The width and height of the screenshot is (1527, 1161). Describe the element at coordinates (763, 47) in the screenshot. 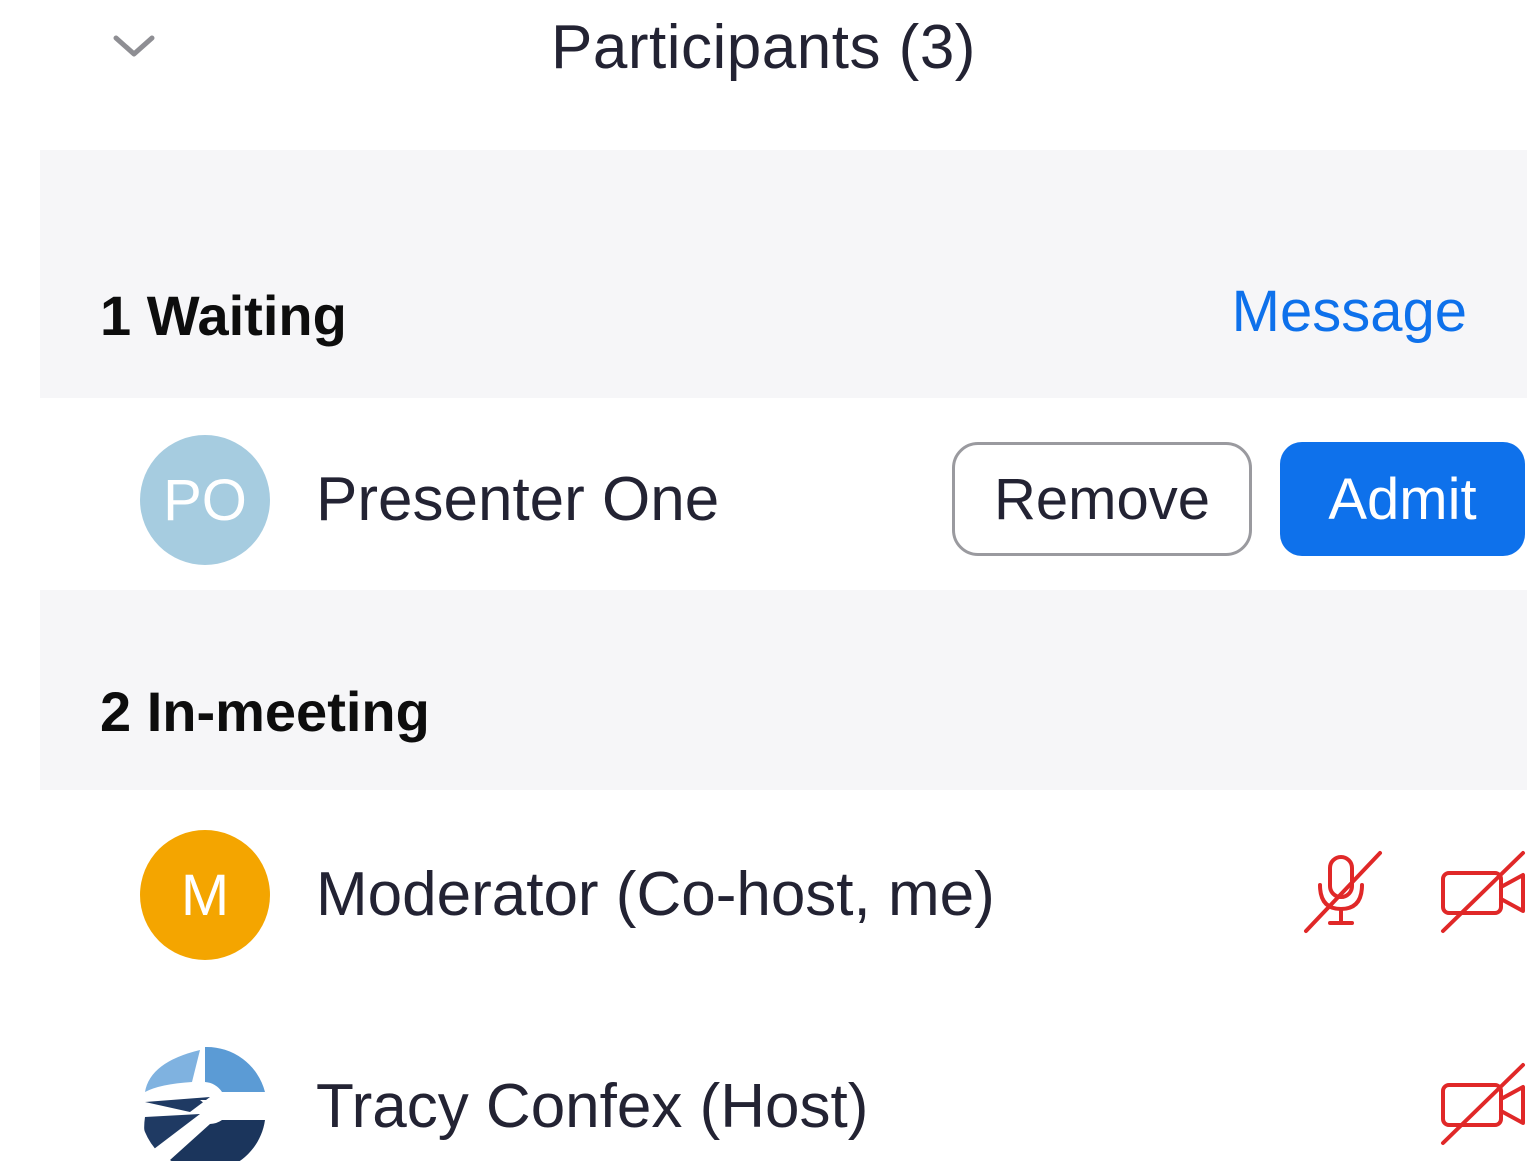

I see `panel-title: Participants (3)` at that location.